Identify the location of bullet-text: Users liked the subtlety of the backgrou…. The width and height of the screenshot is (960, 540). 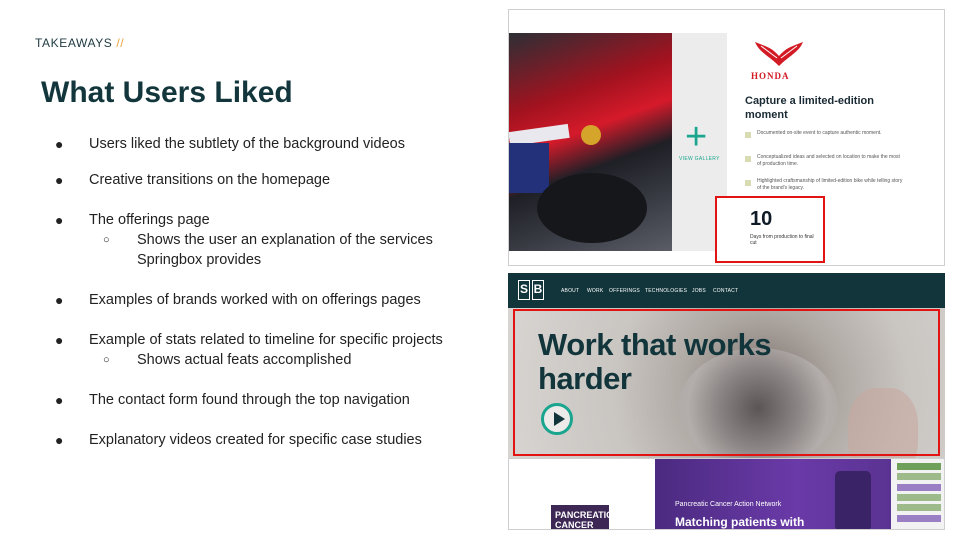
(247, 144).